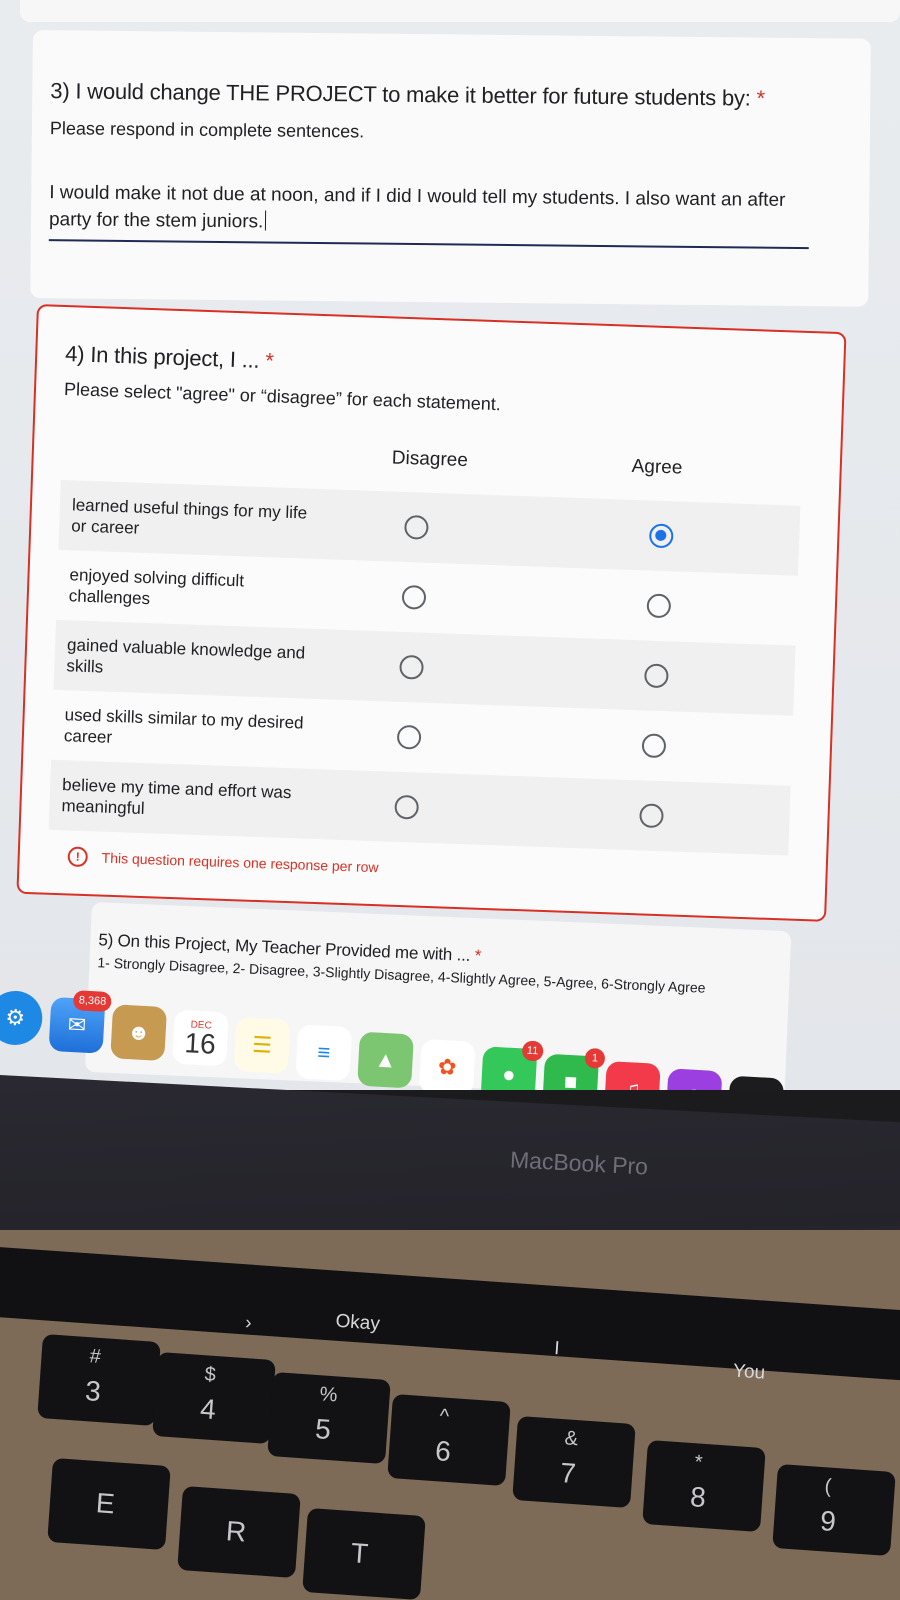 The height and width of the screenshot is (1600, 900). I want to click on key-label: E, so click(105, 1503).